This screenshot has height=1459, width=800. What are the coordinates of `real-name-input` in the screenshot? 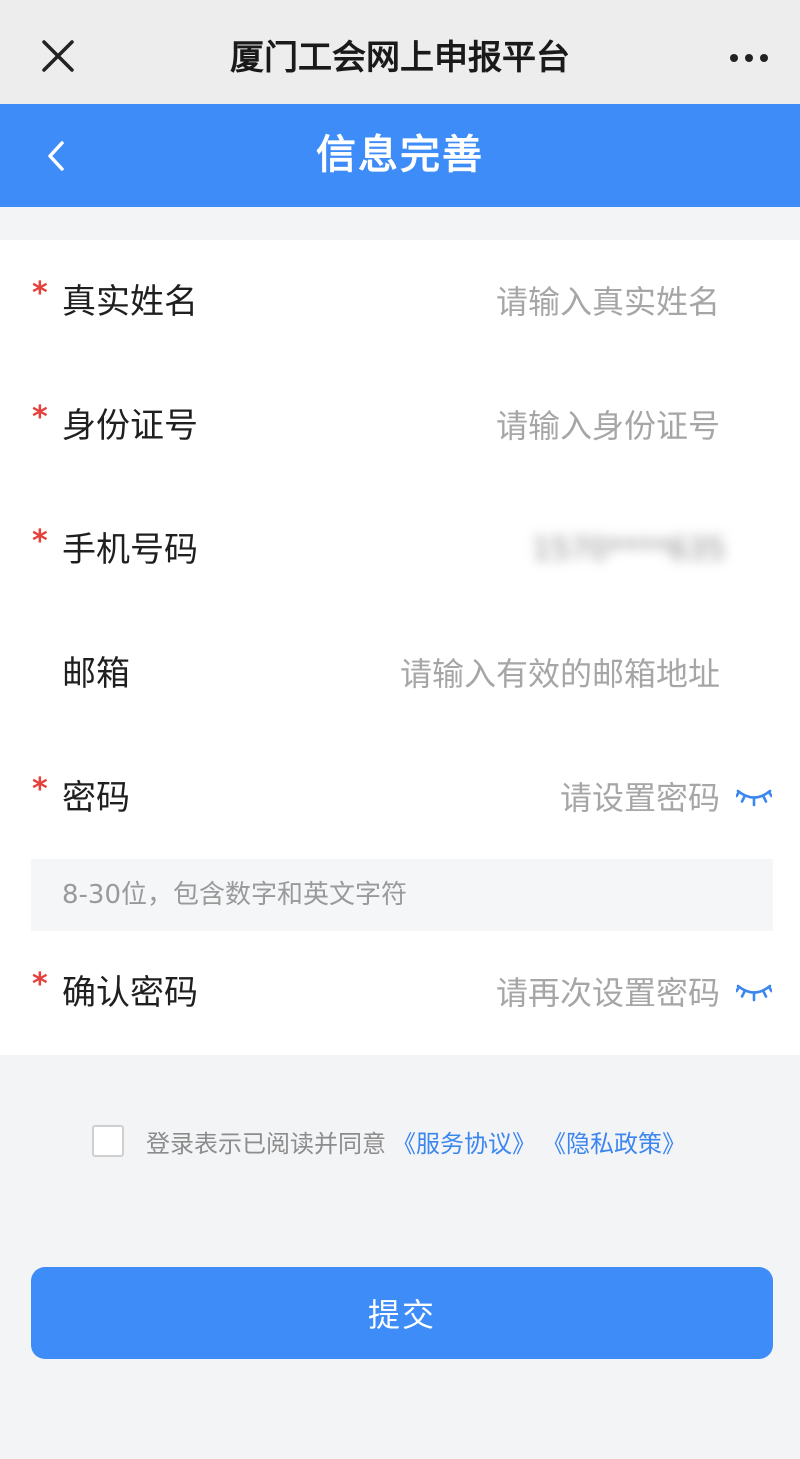 It's located at (520, 302).